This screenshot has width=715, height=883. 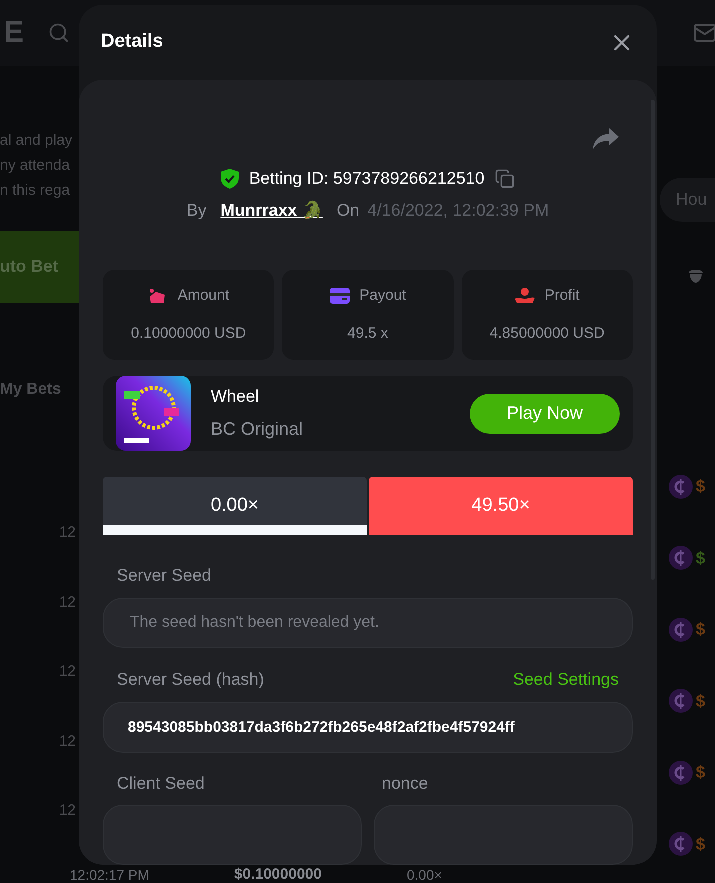 I want to click on by-label: By, so click(x=196, y=211).